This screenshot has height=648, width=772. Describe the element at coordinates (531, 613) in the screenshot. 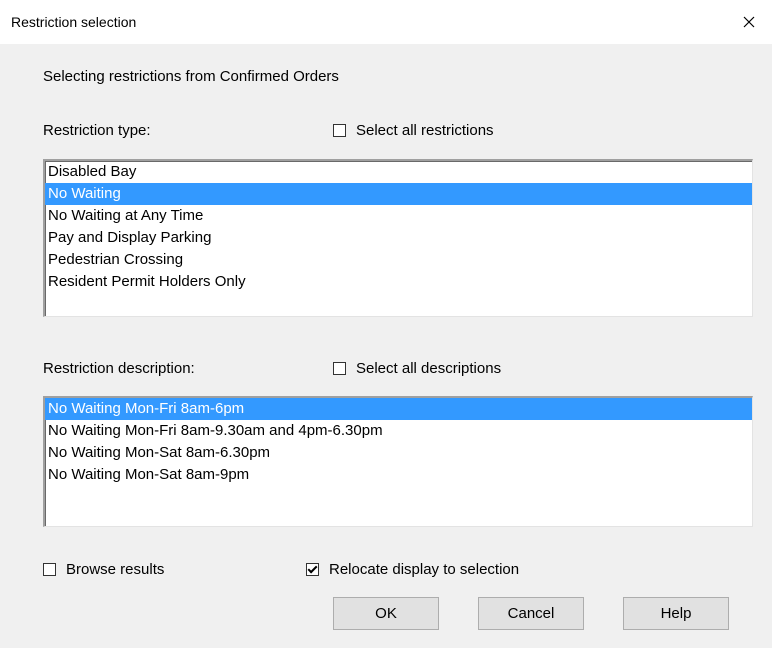

I see `cancel-button: Cancel` at that location.